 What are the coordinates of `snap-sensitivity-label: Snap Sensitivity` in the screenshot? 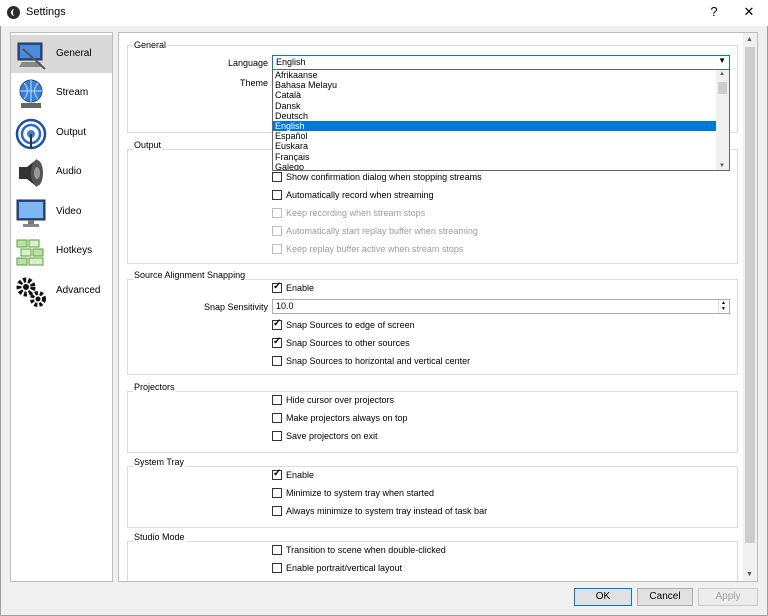 It's located at (235, 307).